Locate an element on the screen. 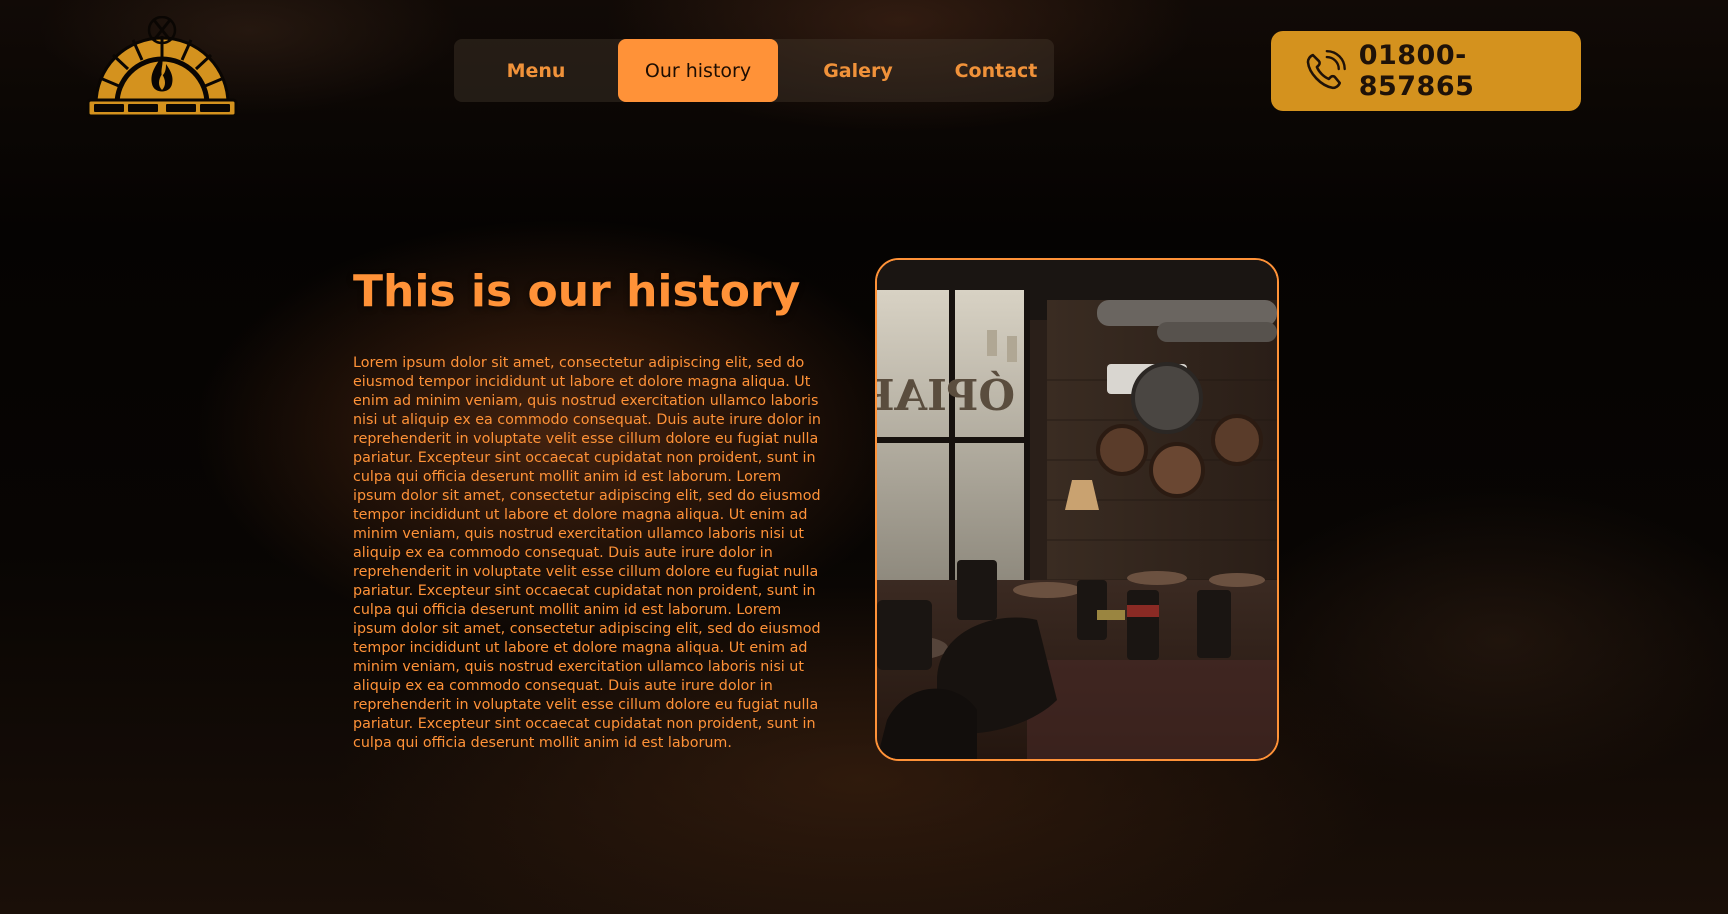  phone-button: 01800-857865 is located at coordinates (1426, 71).